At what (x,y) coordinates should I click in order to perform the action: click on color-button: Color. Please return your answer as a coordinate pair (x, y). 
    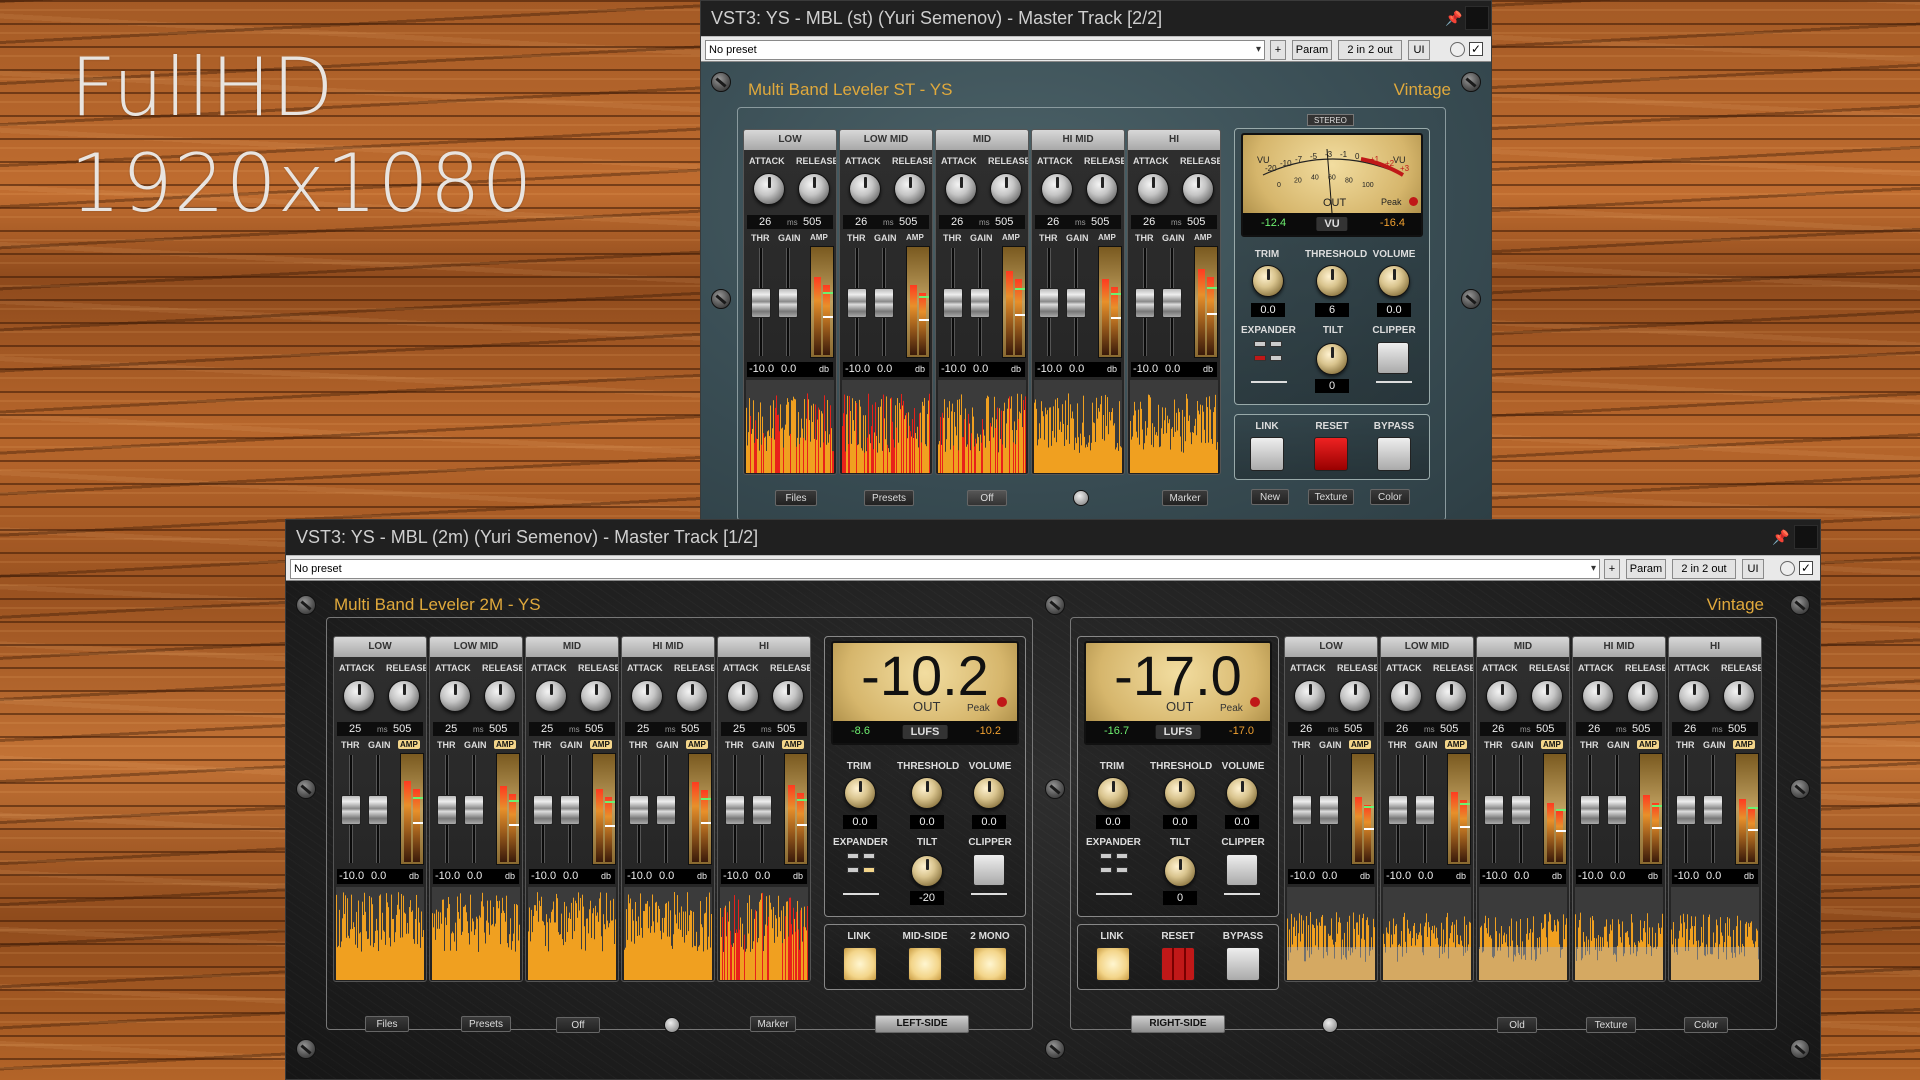
    Looking at the image, I should click on (1706, 1025).